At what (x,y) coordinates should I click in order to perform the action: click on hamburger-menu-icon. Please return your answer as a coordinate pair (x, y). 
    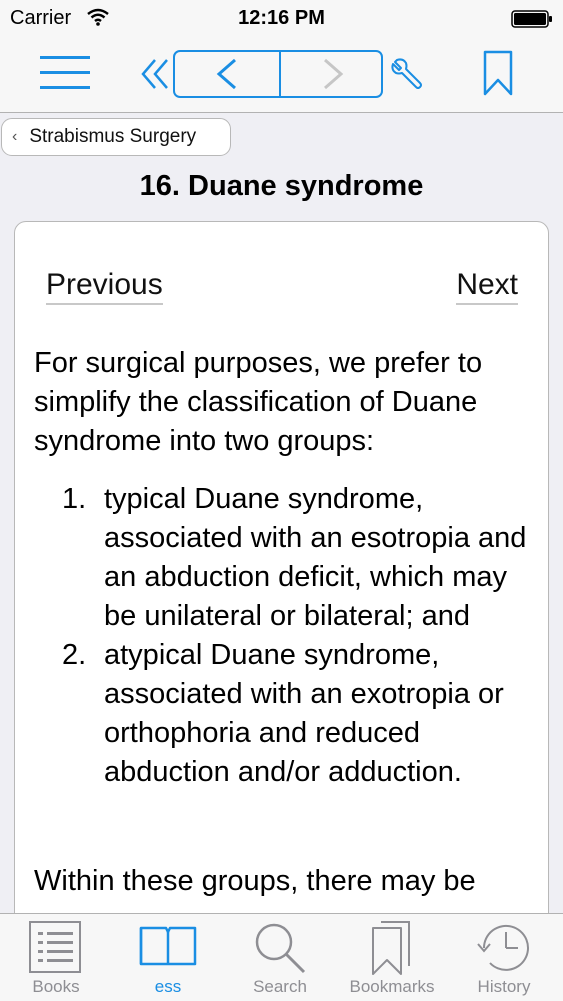
    Looking at the image, I should click on (66, 72).